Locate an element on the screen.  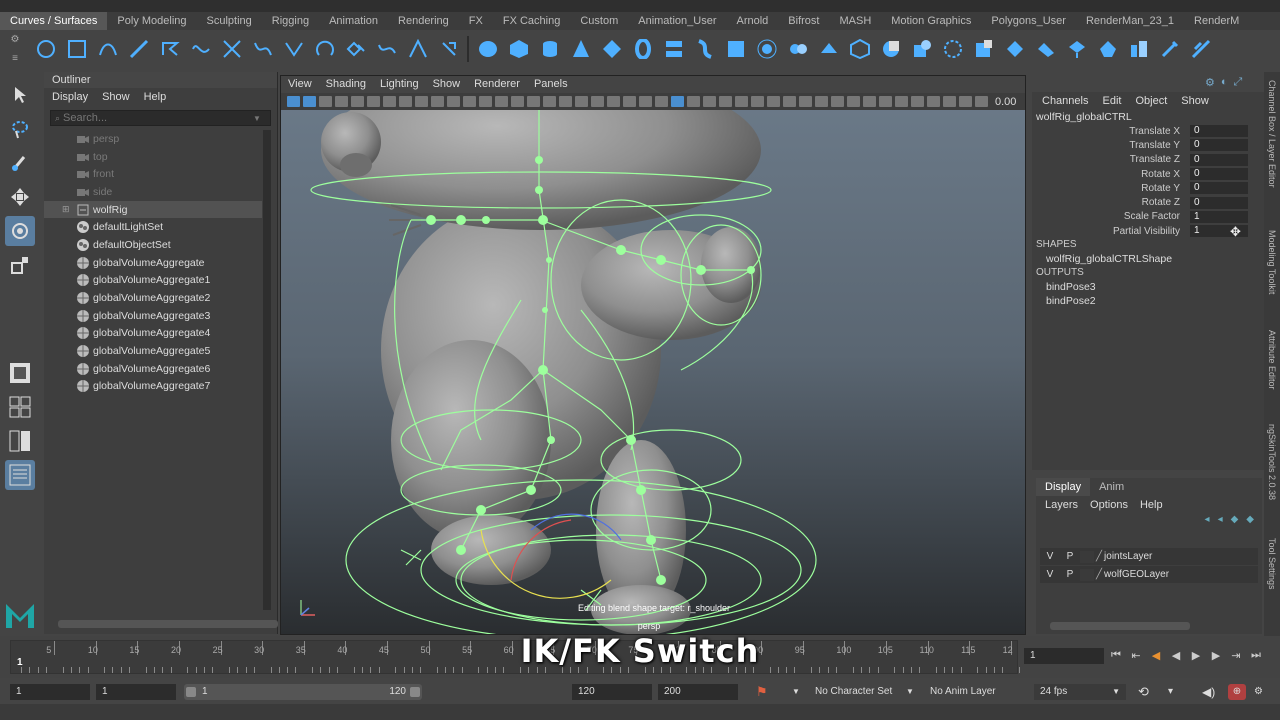
shelf-tab: Polygons_User is located at coordinates (1028, 21).